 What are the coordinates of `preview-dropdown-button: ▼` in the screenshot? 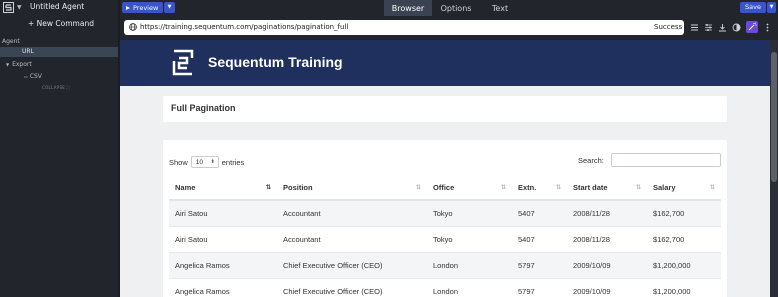 It's located at (169, 7).